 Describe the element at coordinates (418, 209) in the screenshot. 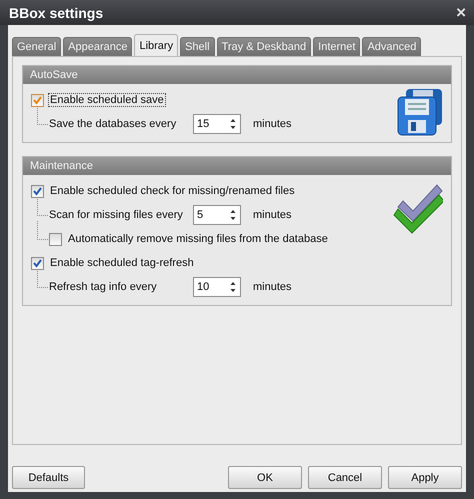

I see `checkmark-icon` at that location.